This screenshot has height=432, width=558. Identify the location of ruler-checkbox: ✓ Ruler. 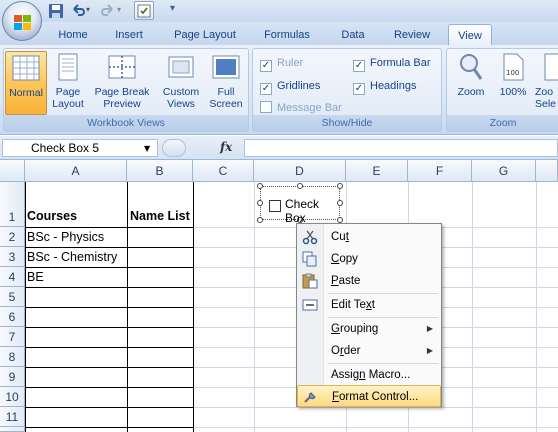
(282, 63).